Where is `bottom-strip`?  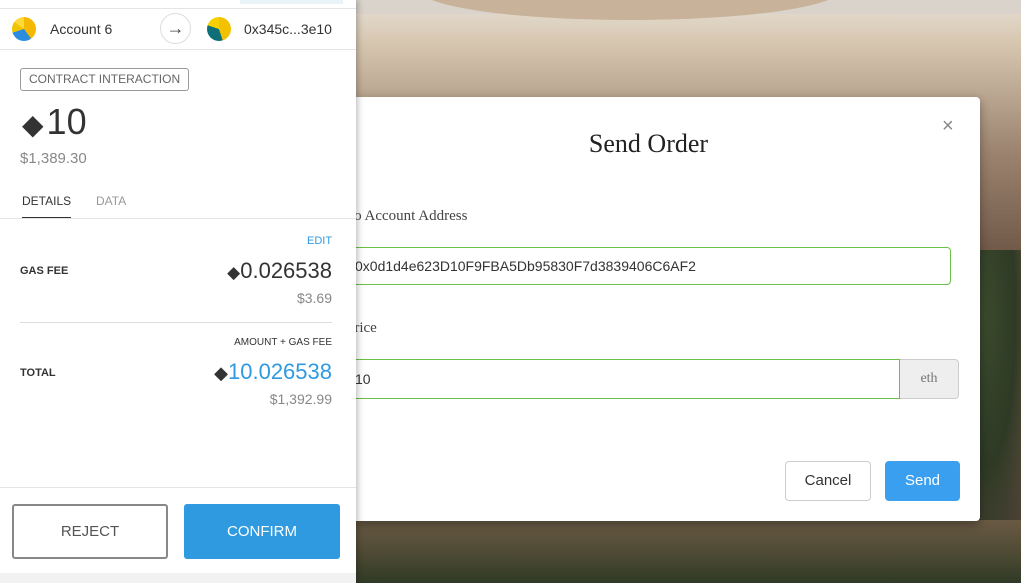 bottom-strip is located at coordinates (178, 578).